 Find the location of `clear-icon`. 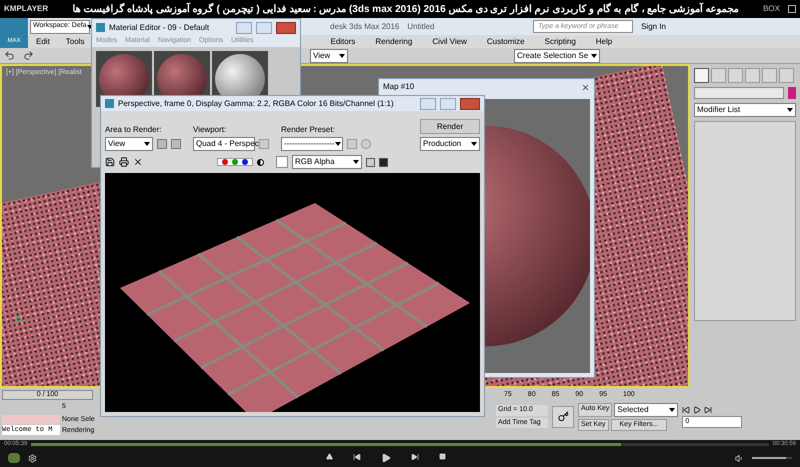

clear-icon is located at coordinates (138, 162).